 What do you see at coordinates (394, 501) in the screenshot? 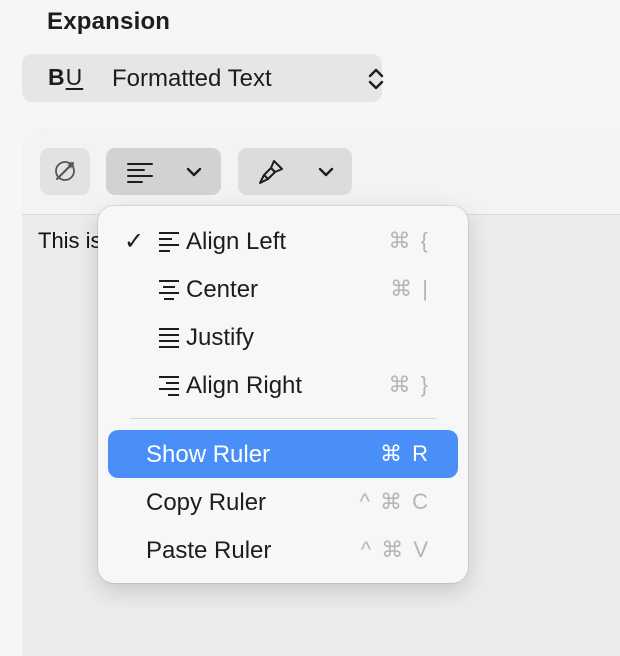
I see `menu-item-shortcut: ^ ⌘ C` at bounding box center [394, 501].